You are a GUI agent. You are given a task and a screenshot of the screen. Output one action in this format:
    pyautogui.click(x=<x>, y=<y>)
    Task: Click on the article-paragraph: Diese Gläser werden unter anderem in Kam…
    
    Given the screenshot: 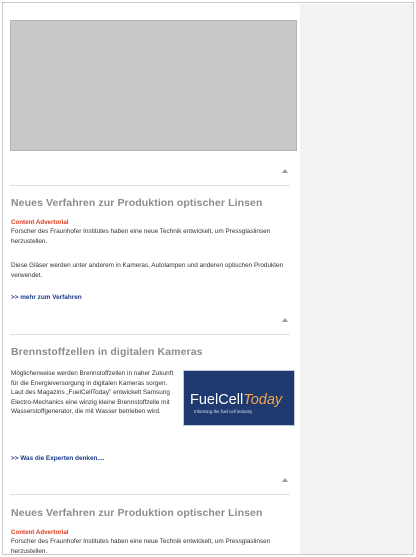 What is the action you would take?
    pyautogui.click(x=147, y=270)
    